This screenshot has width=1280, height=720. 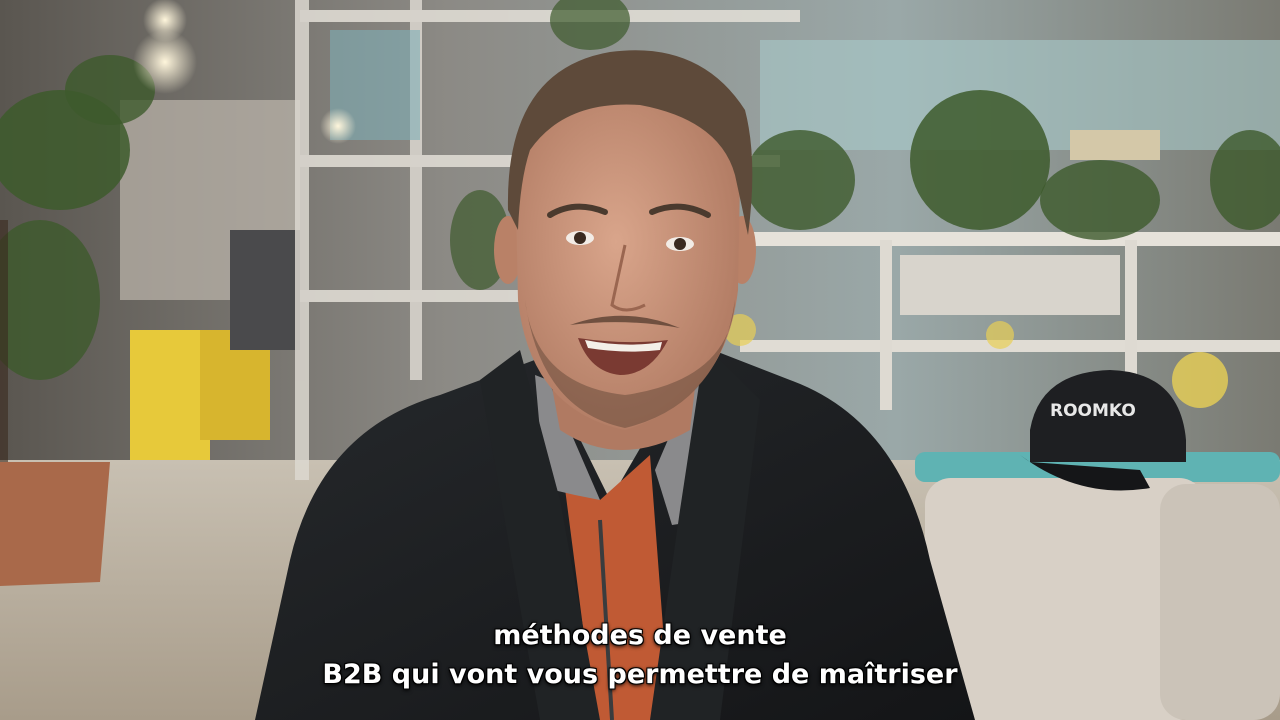 I want to click on subtitle-line-2: B2B qui vont vous permettre de maîtriser, so click(x=640, y=674).